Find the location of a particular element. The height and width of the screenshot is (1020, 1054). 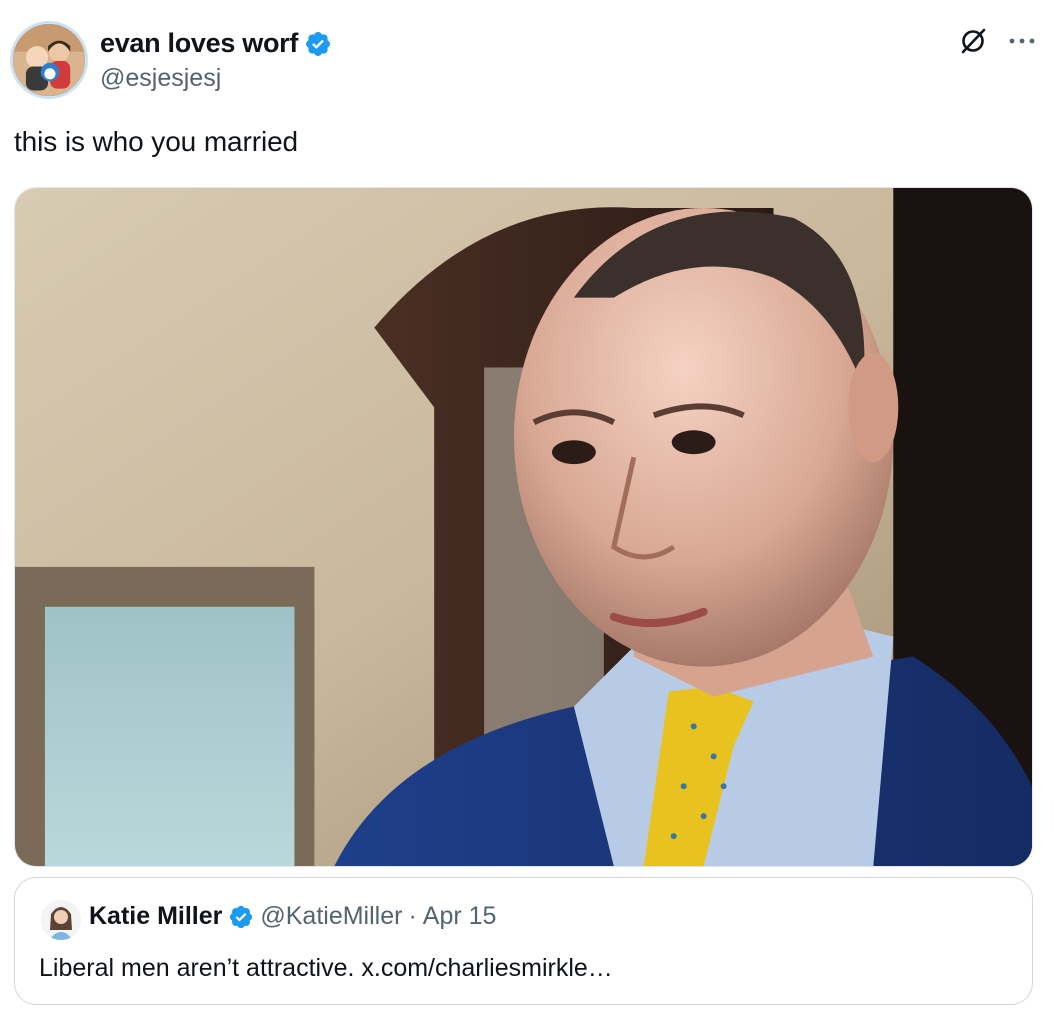

more-options-icon is located at coordinates (1022, 41).